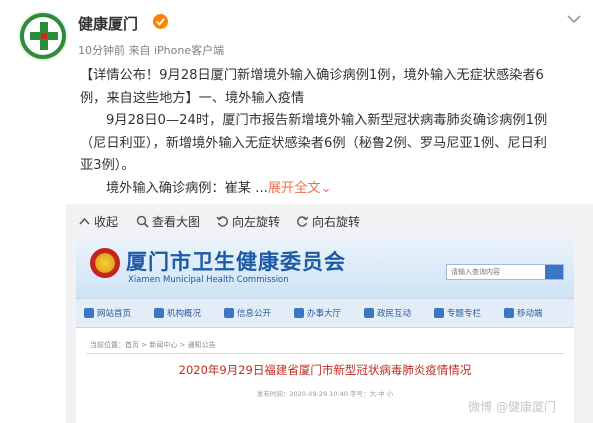 The width and height of the screenshot is (593, 423). Describe the element at coordinates (312, 75) in the screenshot. I see `post-line-1: 【详情公布！9月28日厦门新增境外输入确诊病例1例，境外输入无症状感染者6` at that location.